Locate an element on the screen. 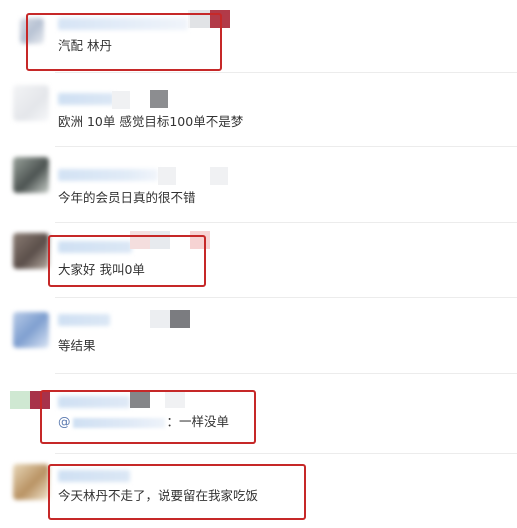 Image resolution: width=517 pixels, height=528 pixels. comment-item: 今天林丹不走了，说要留在我家吃饭 is located at coordinates (258, 491).